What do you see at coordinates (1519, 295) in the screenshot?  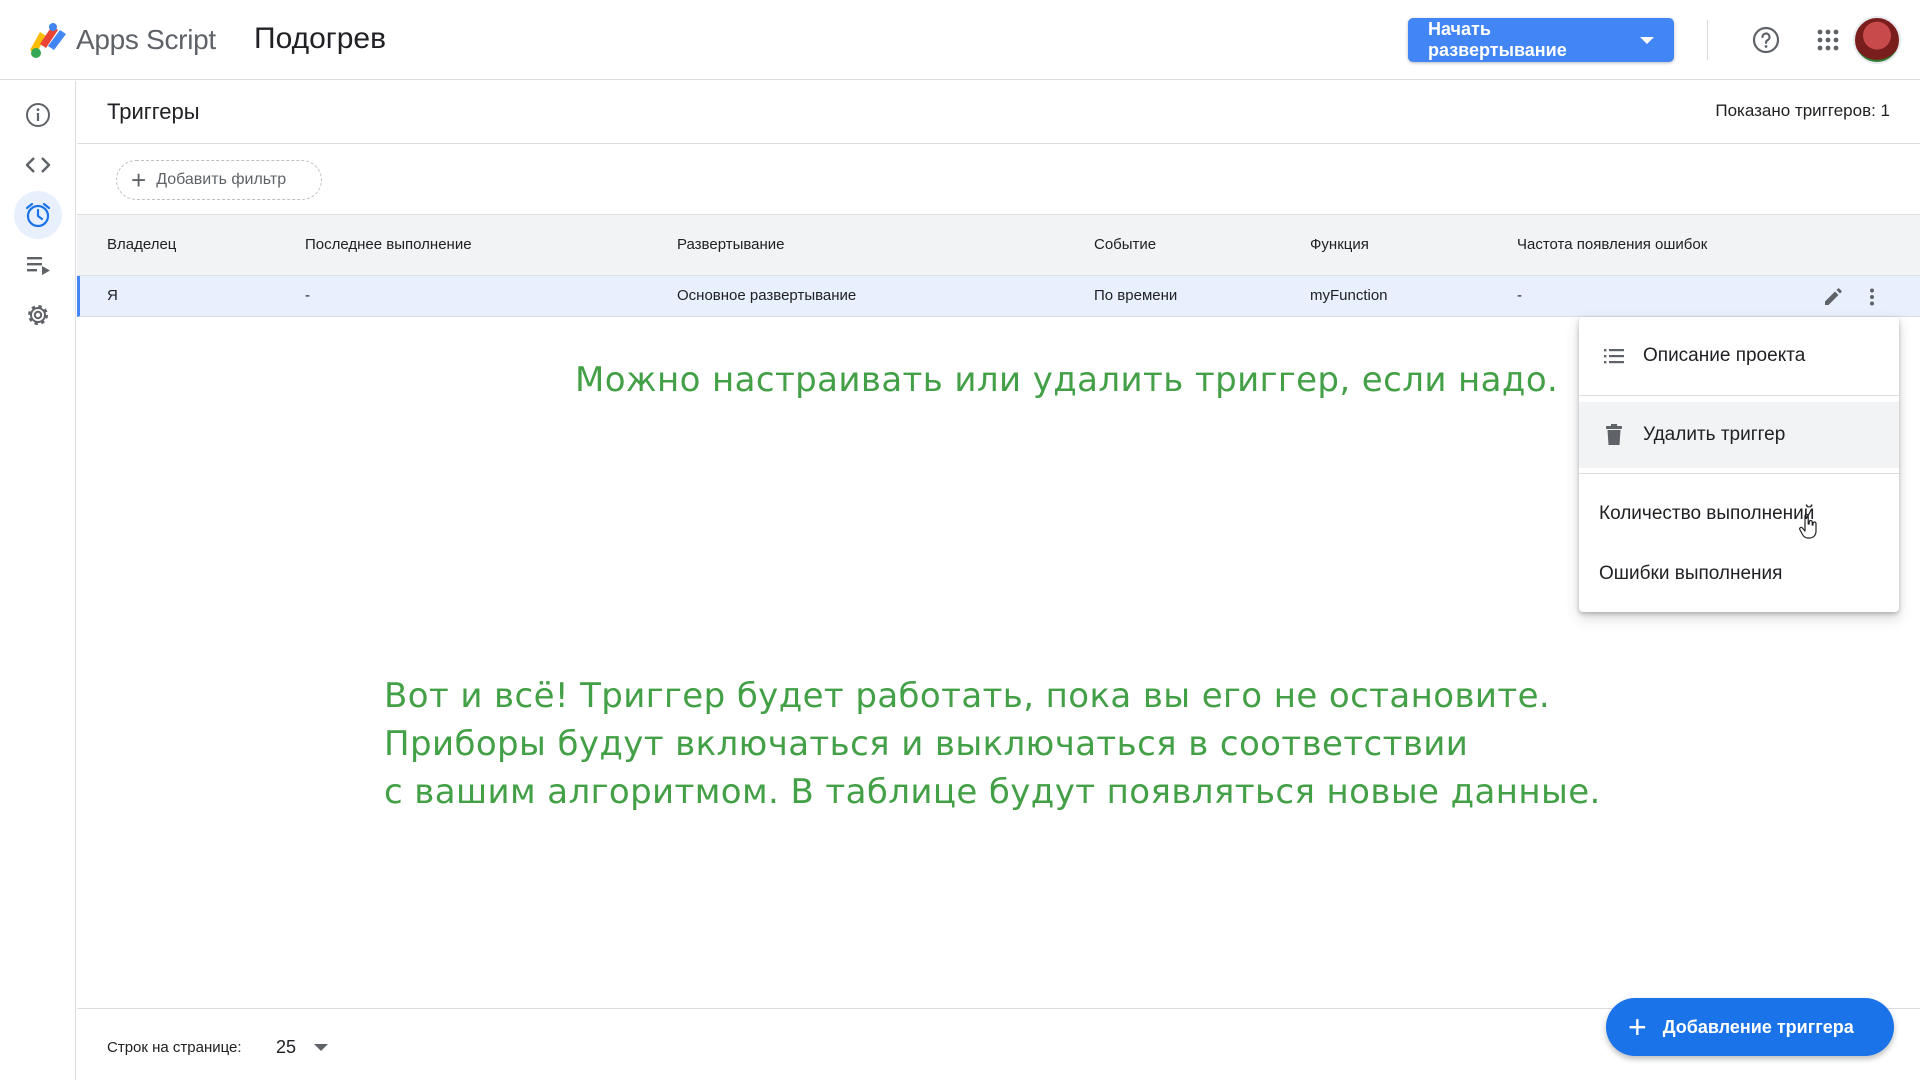 I see `cell-error-rate: -` at bounding box center [1519, 295].